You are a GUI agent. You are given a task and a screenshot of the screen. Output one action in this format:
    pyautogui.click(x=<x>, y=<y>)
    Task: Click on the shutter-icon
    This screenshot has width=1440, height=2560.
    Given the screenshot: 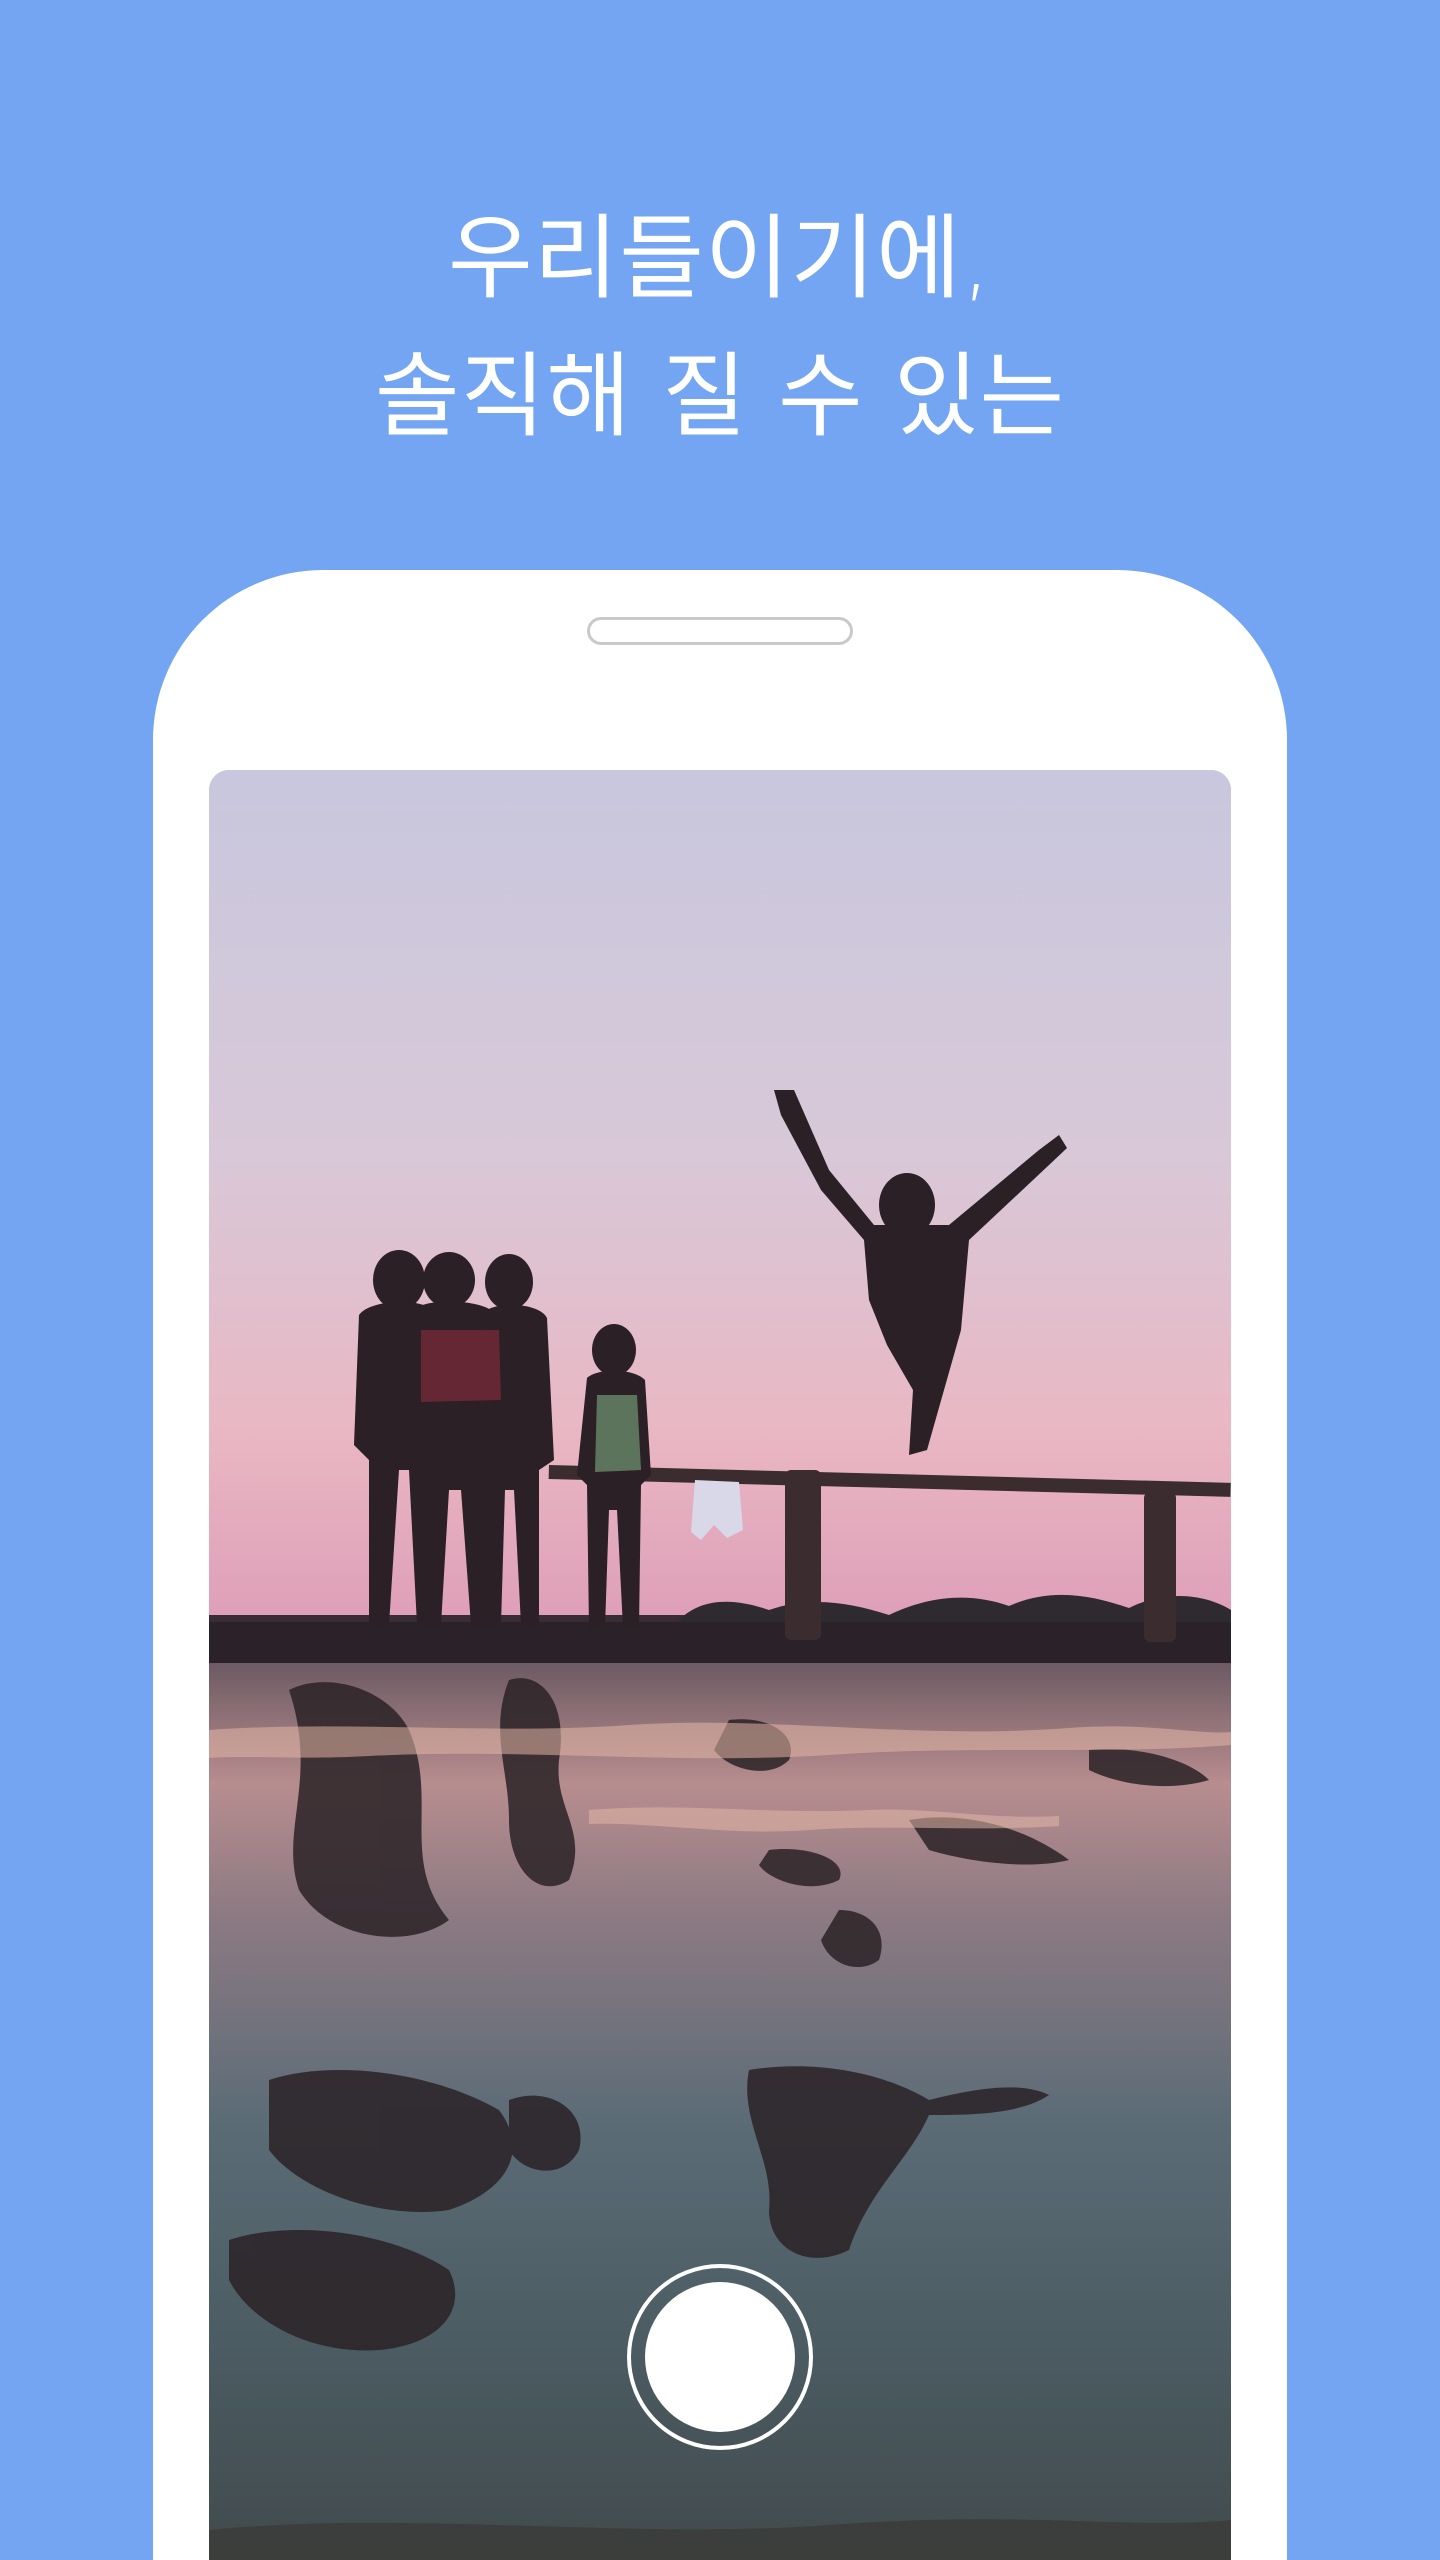 What is the action you would take?
    pyautogui.click(x=720, y=2357)
    